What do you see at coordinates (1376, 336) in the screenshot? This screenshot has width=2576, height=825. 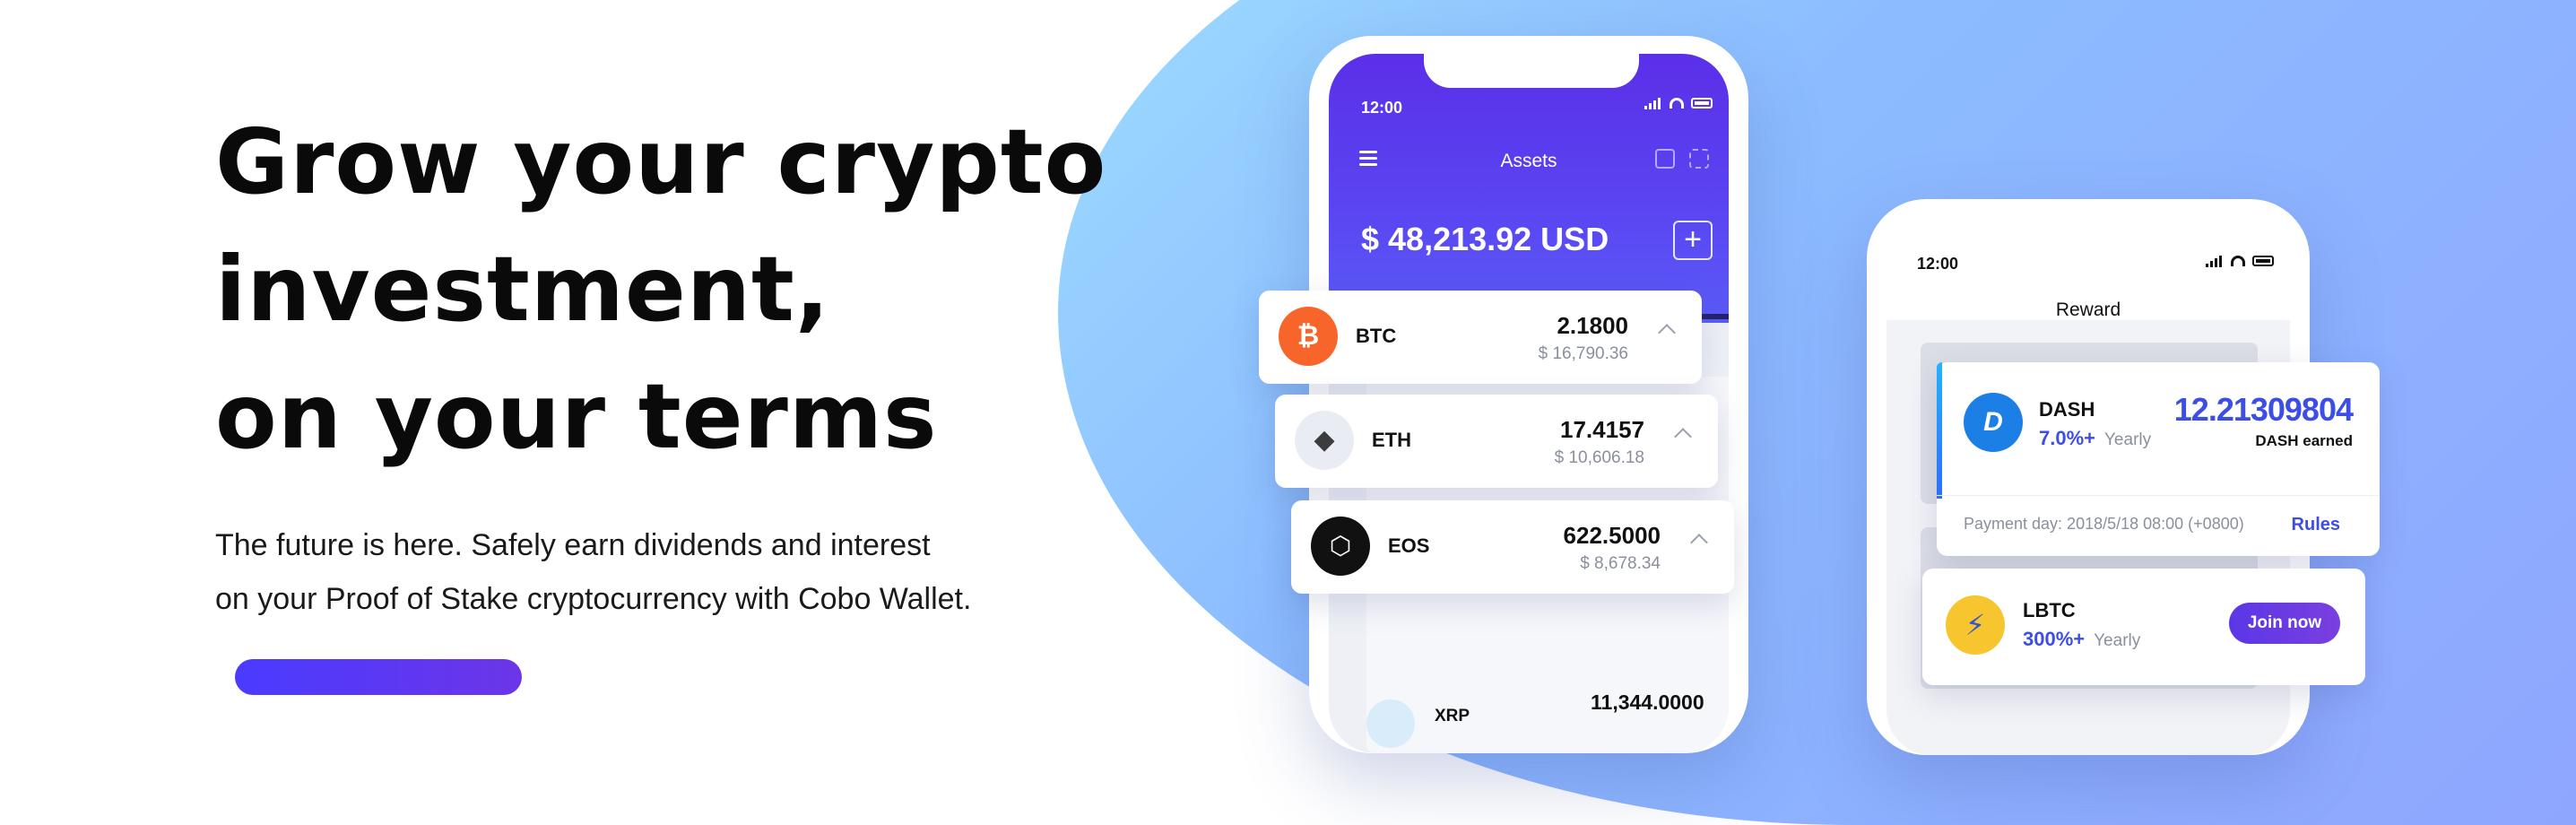 I see `coin-symbol: BTC` at bounding box center [1376, 336].